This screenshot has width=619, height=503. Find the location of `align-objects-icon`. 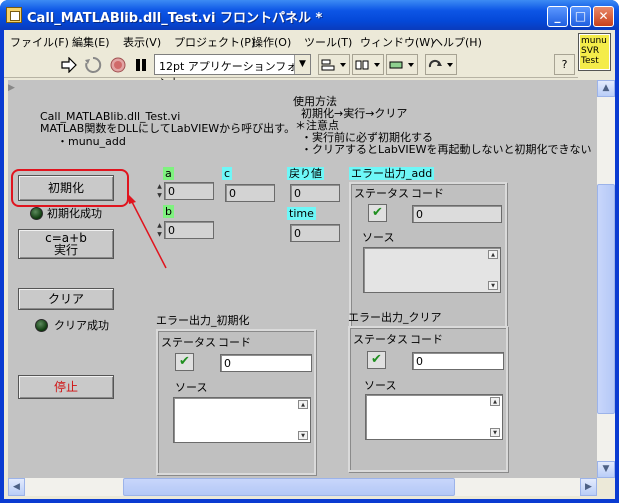

align-objects-icon is located at coordinates (334, 64).